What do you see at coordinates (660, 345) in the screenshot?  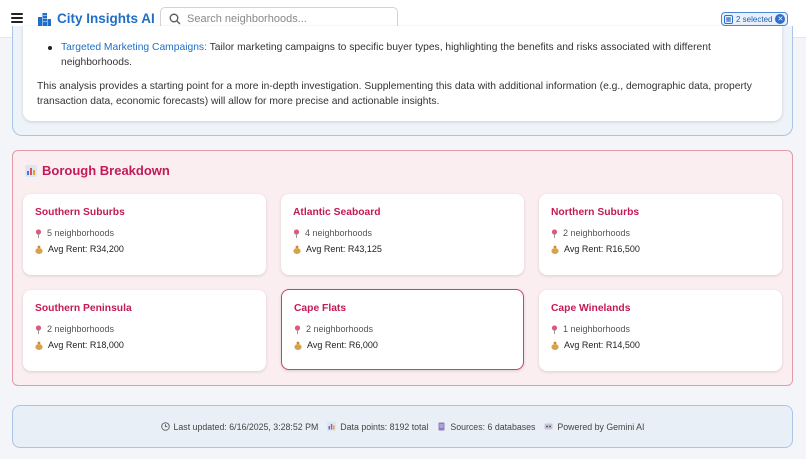 I see `avg-rent: Avg Rent: R14,500` at bounding box center [660, 345].